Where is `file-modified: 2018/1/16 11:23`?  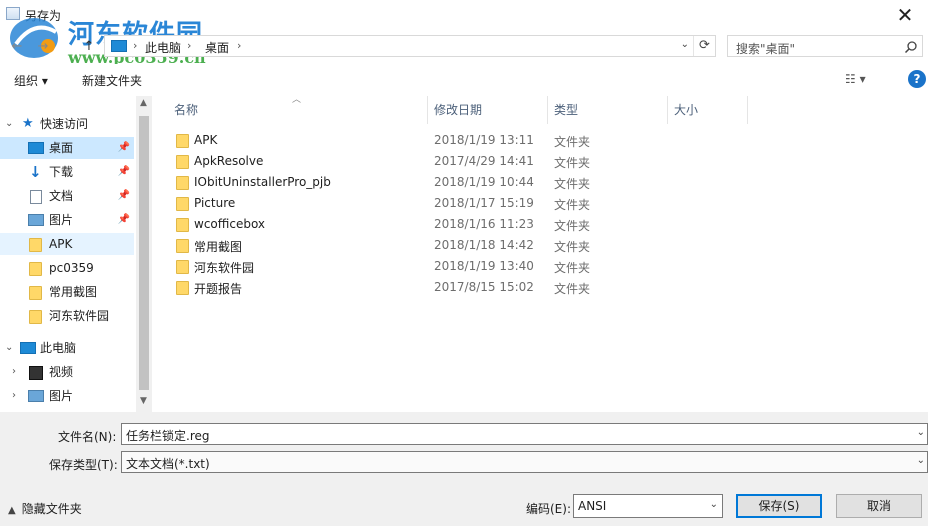 file-modified: 2018/1/16 11:23 is located at coordinates (484, 224).